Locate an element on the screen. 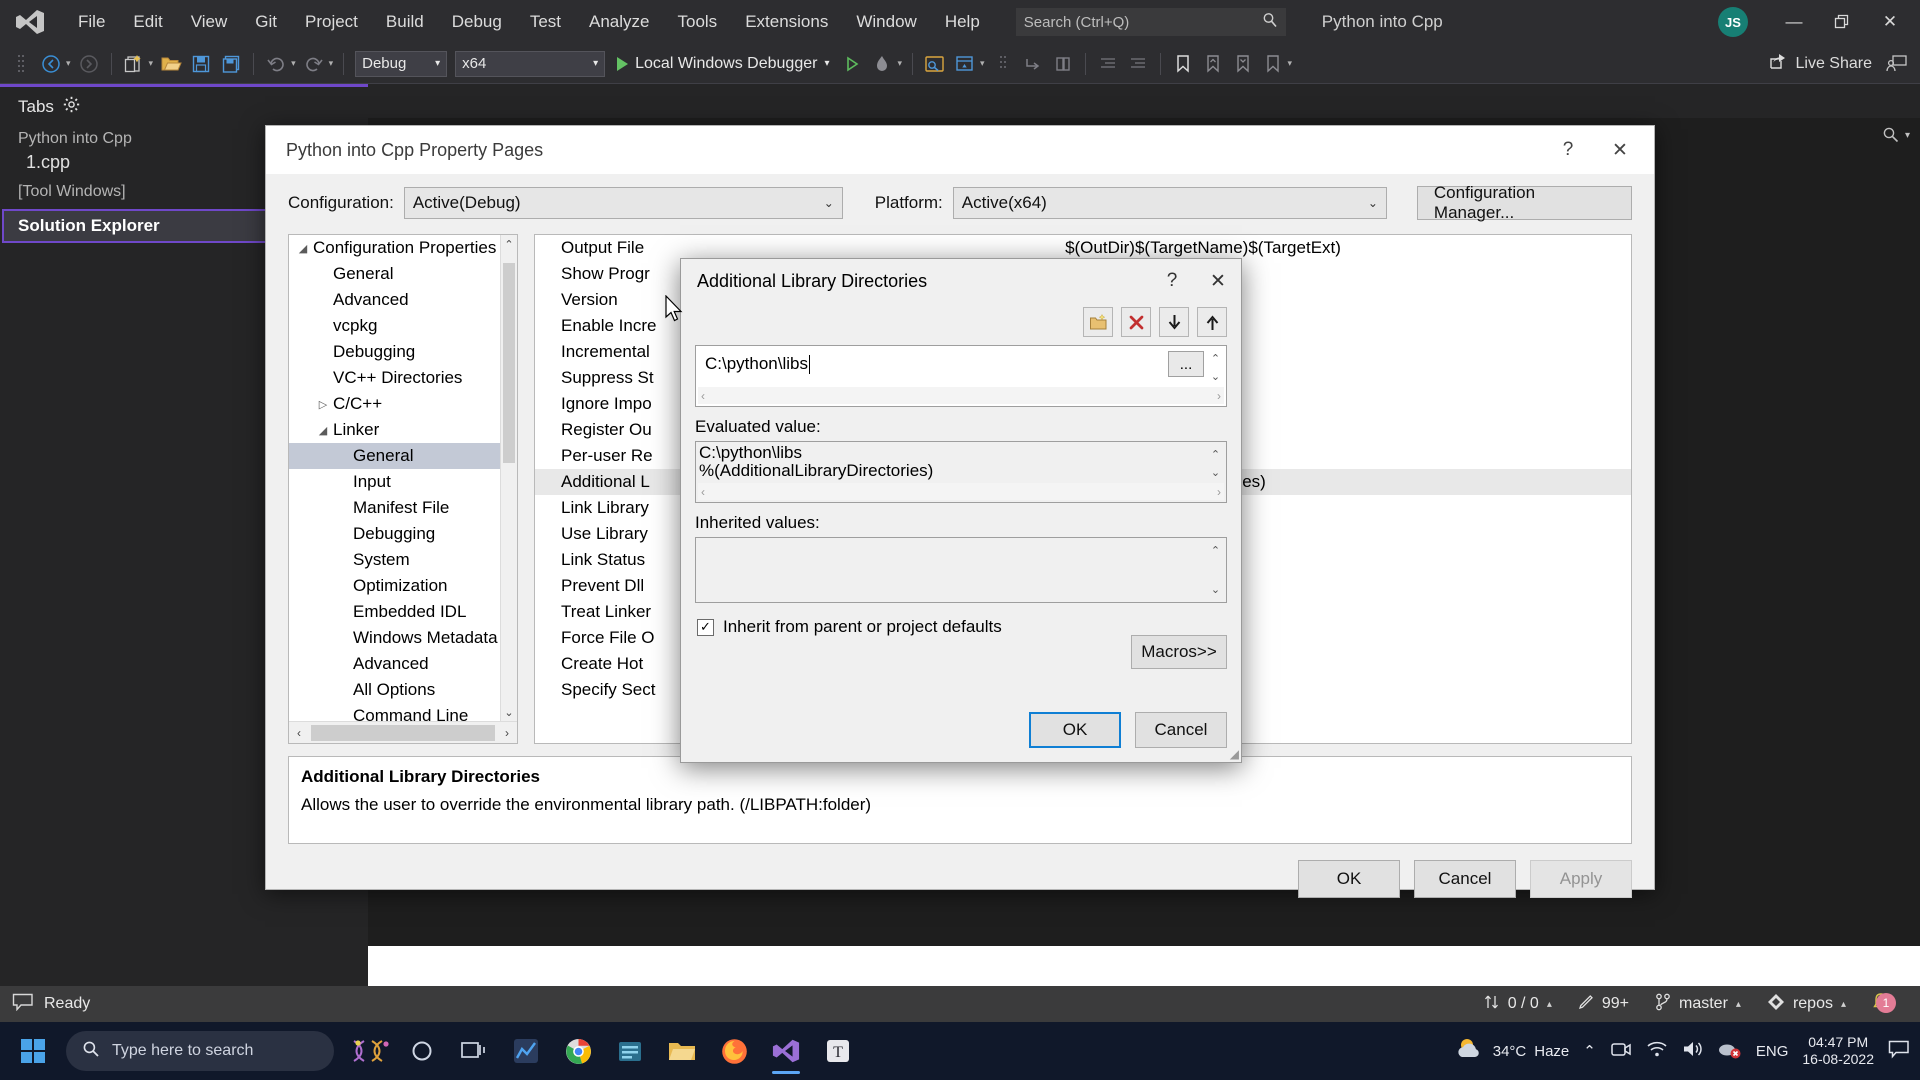 This screenshot has height=1080, width=1920. taskbar-search-input: Type here to search is located at coordinates (200, 1051).